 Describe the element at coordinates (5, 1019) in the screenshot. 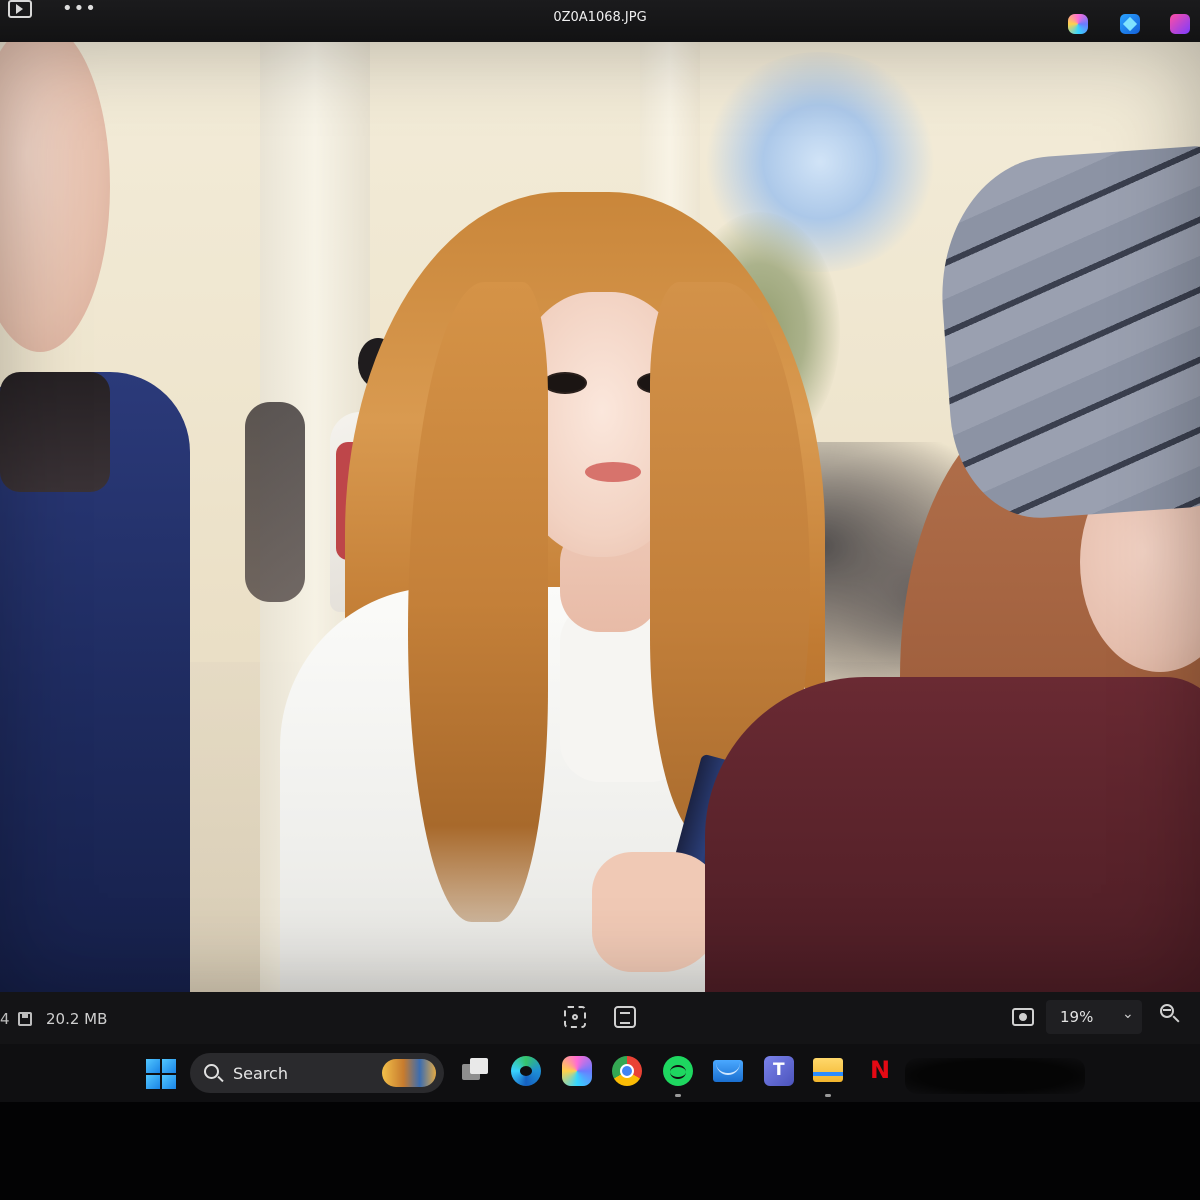

I see `status-left-stub: 4` at that location.